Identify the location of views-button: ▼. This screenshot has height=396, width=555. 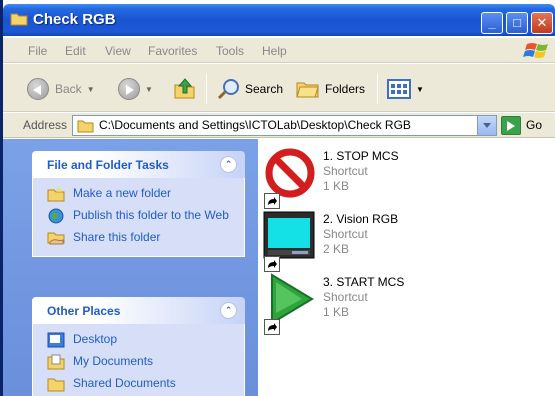
(405, 89).